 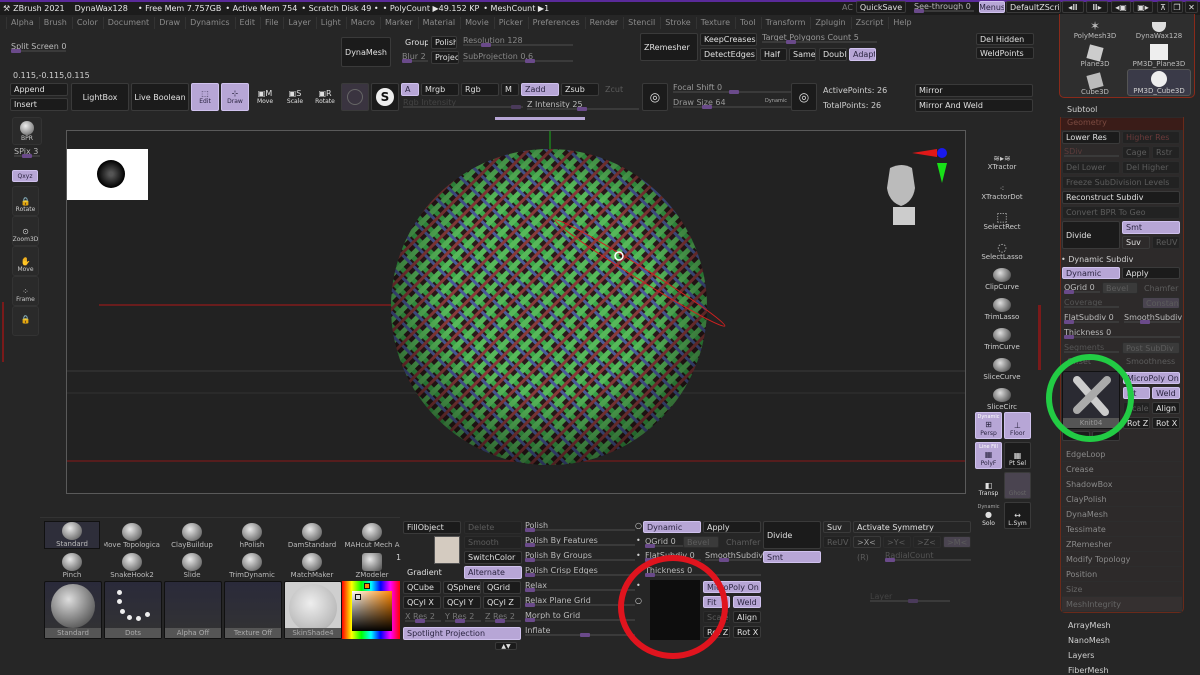 What do you see at coordinates (440, 89) in the screenshot?
I see `mrgb-button: Mrgb` at bounding box center [440, 89].